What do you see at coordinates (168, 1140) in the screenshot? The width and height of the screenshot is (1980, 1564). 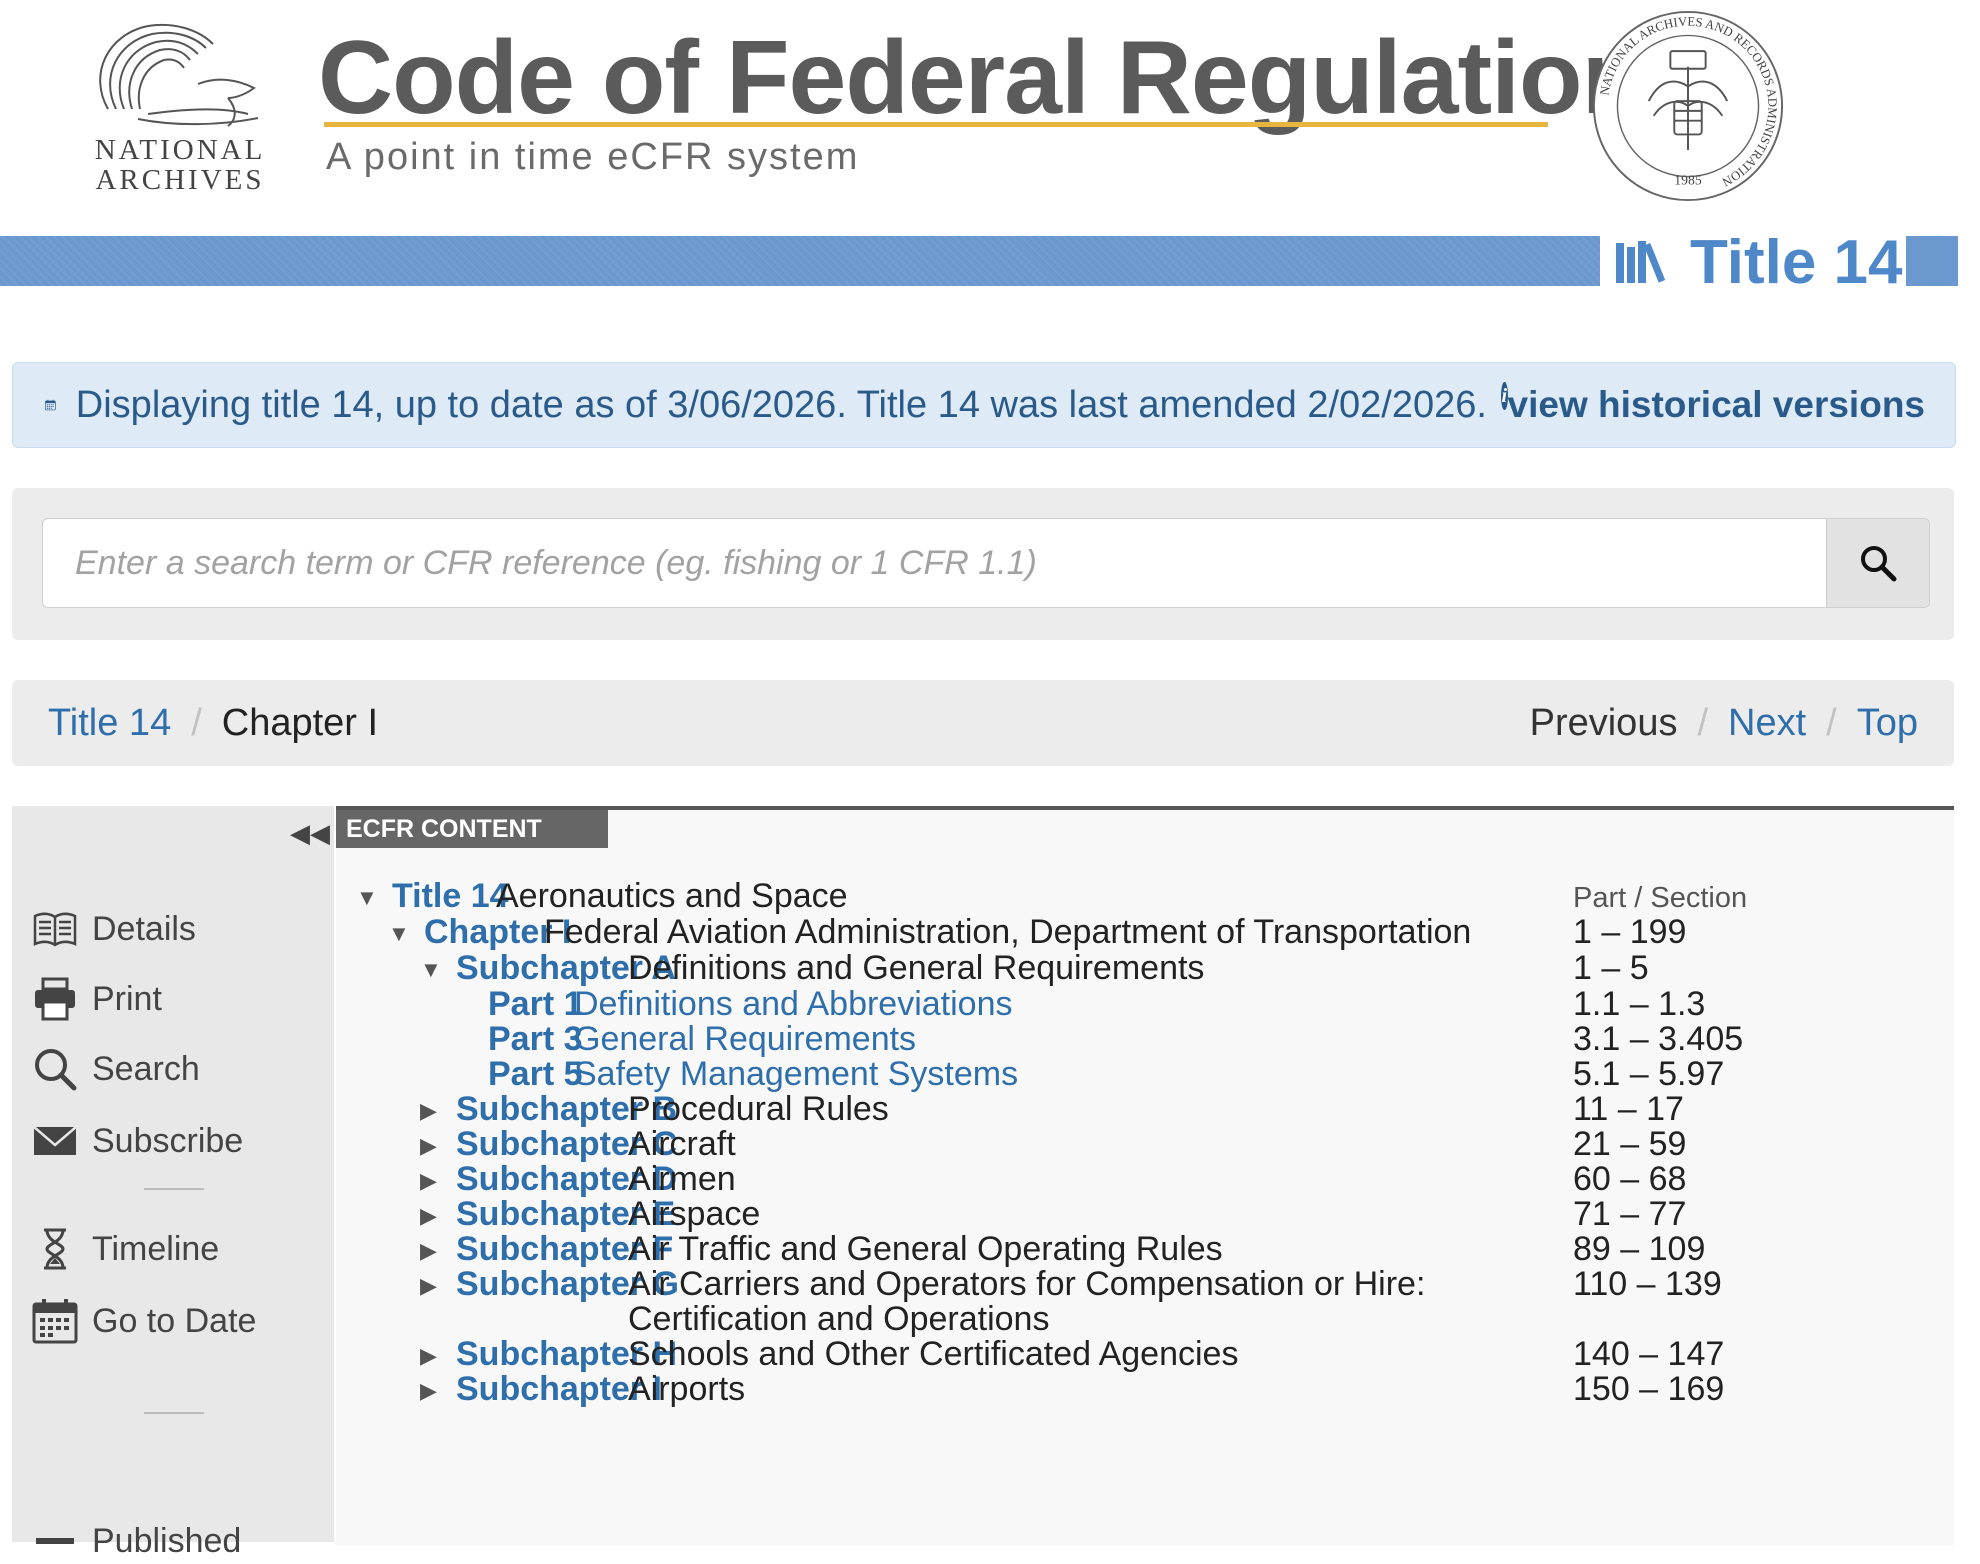 I see `sidebar-item-label: Subscribe` at bounding box center [168, 1140].